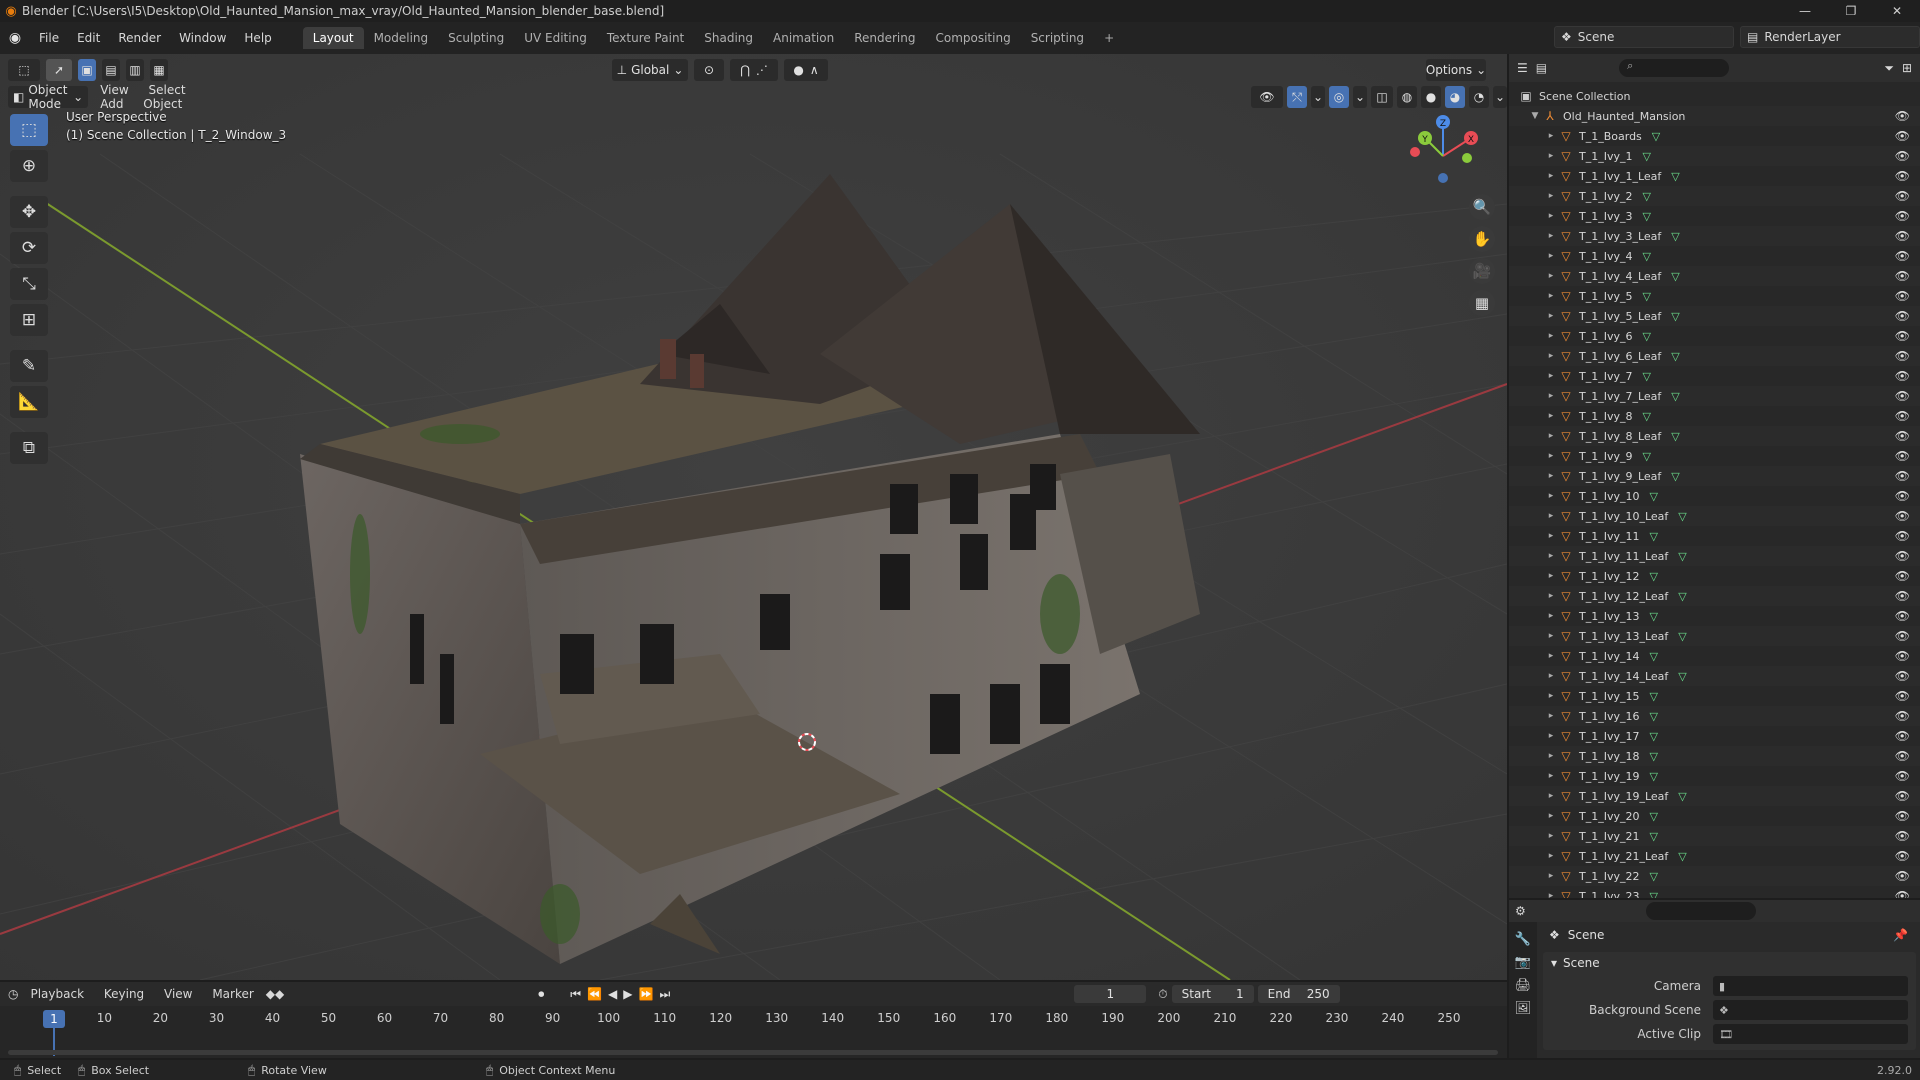  I want to click on timeline-scrollbar, so click(753, 1052).